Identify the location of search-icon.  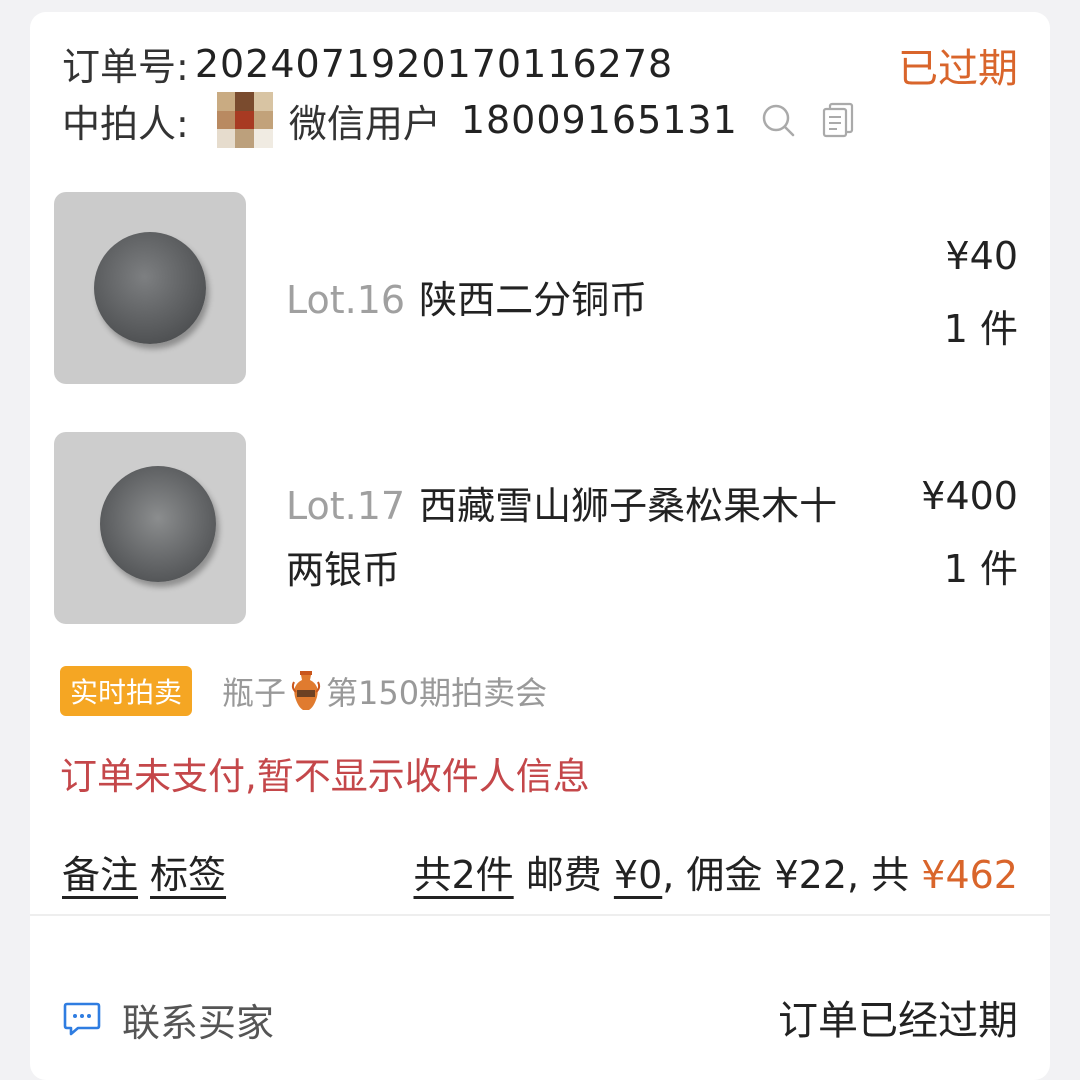
(778, 120).